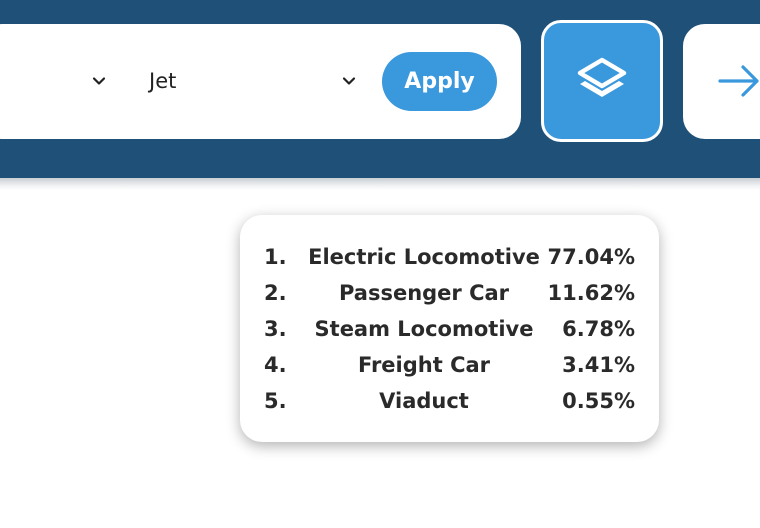 Image resolution: width=760 pixels, height=528 pixels. What do you see at coordinates (275, 329) in the screenshot?
I see `result-rank: 3.` at bounding box center [275, 329].